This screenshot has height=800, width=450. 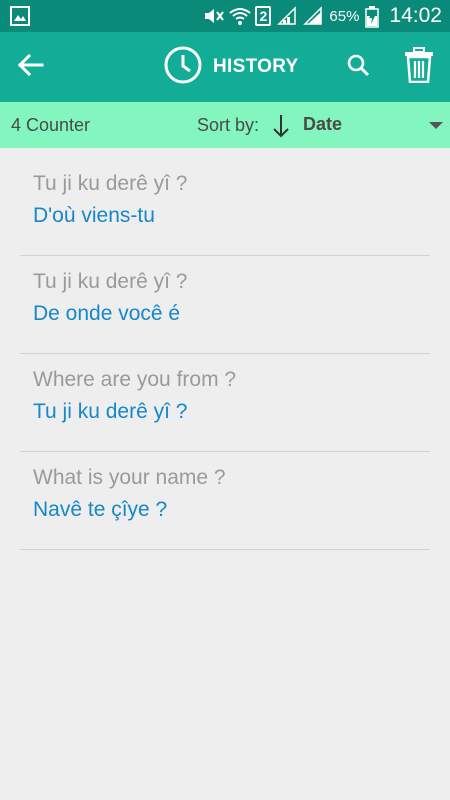 I want to click on item-translation-text: Navê te çîye ?, so click(x=100, y=509).